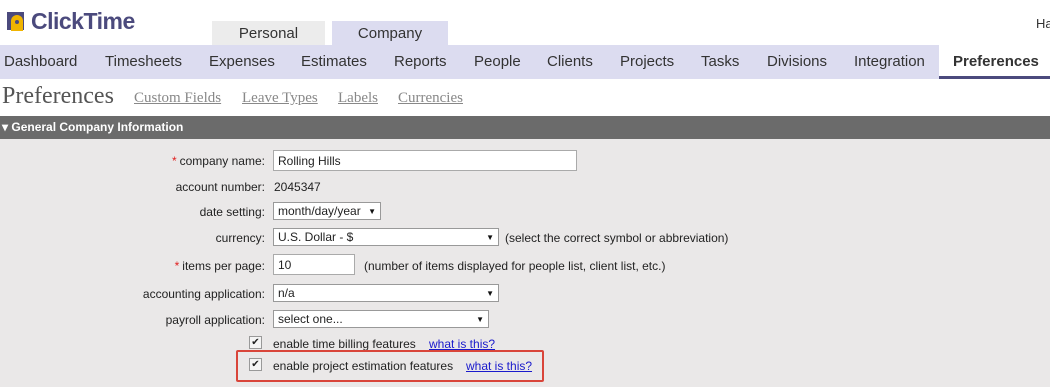  I want to click on items-per-page-input, so click(314, 264).